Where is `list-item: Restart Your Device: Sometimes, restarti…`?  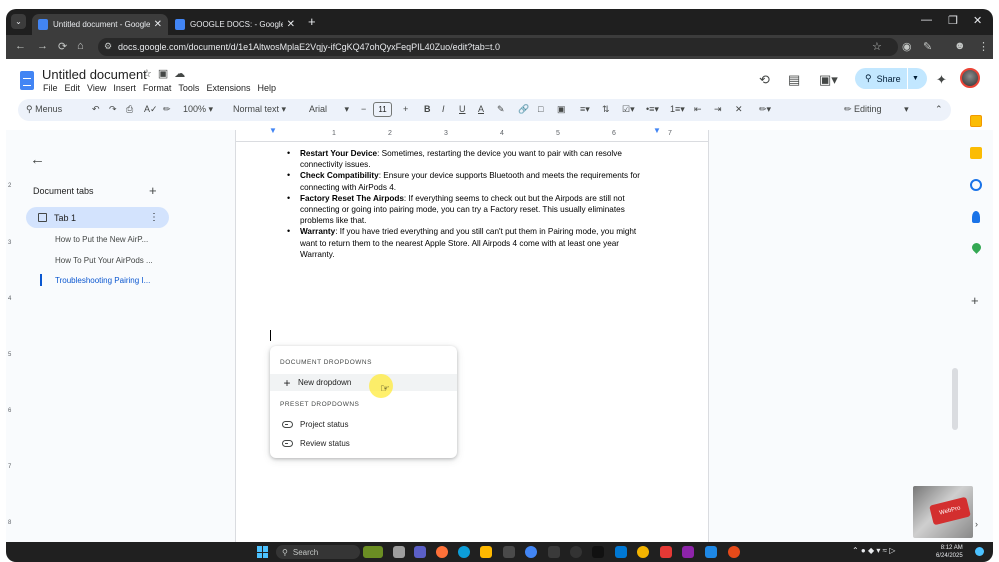 list-item: Restart Your Device: Sometimes, restarti… is located at coordinates (469, 159).